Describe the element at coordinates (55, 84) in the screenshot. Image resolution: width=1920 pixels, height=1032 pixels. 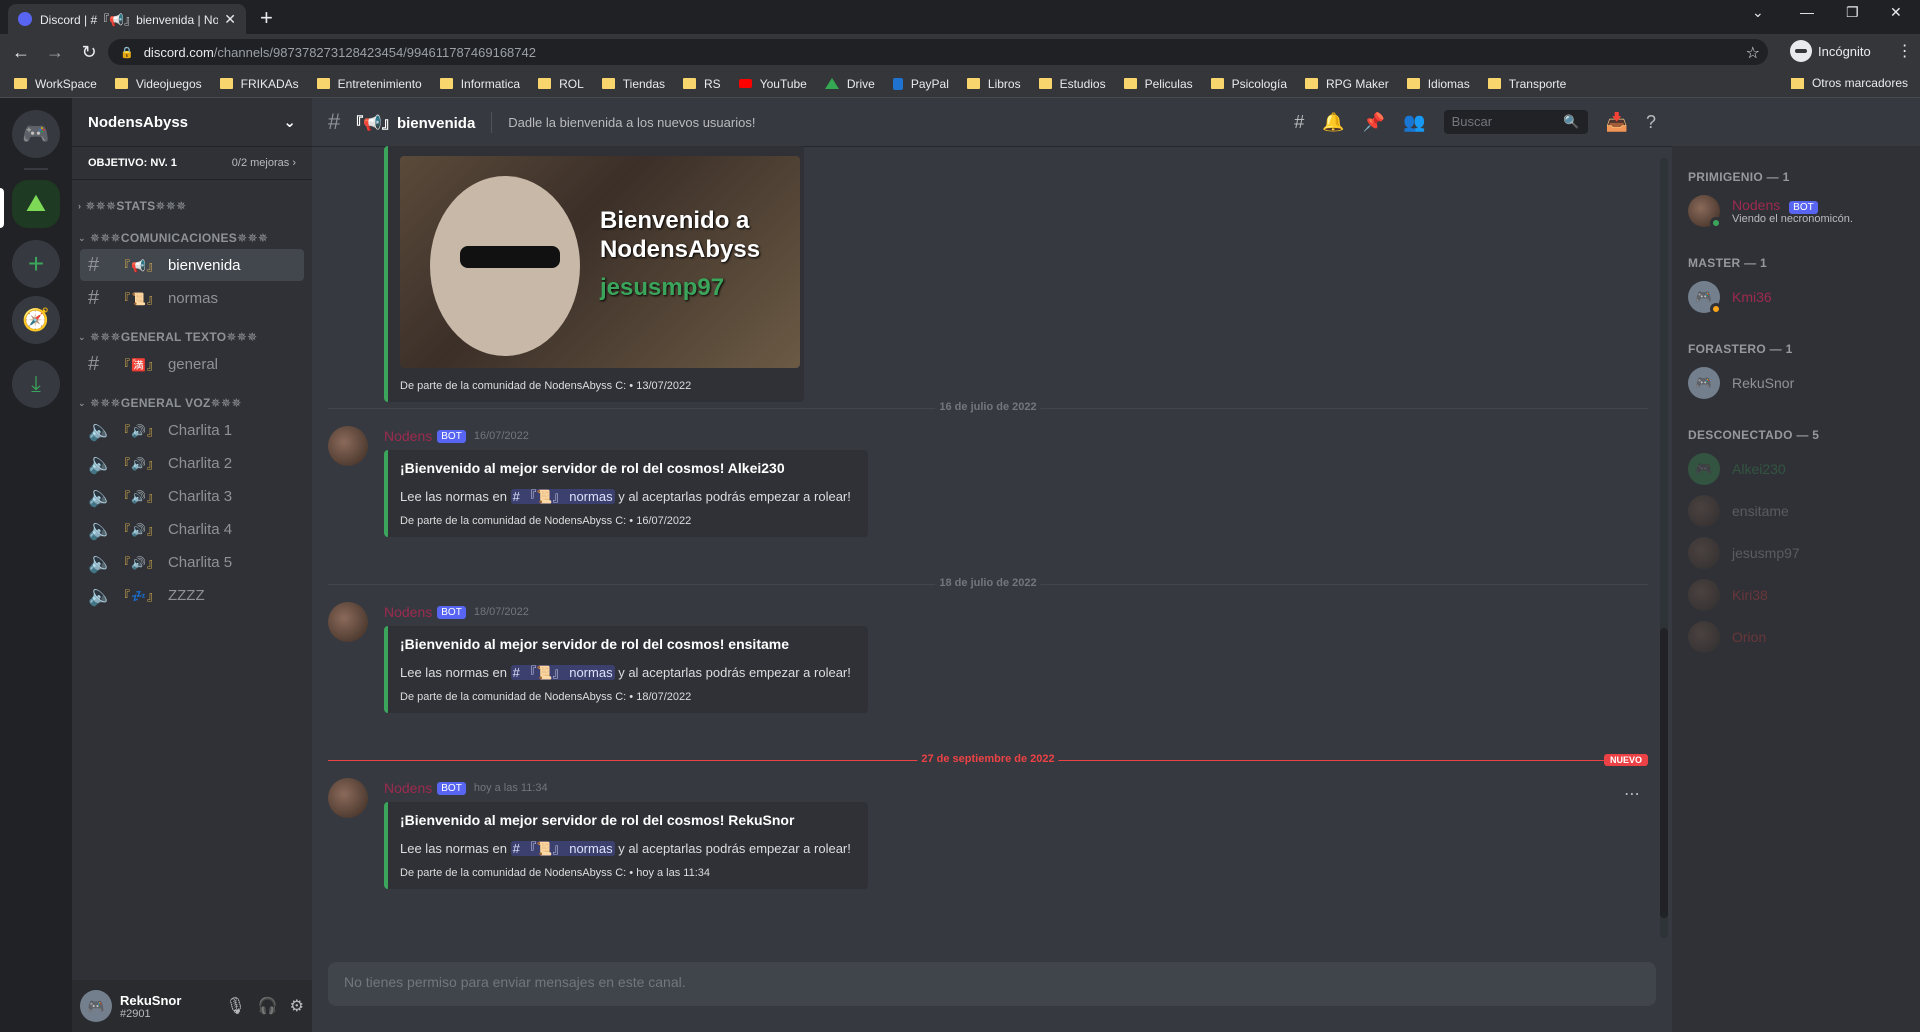
I see `bookmark-folder: WorkSpace` at that location.